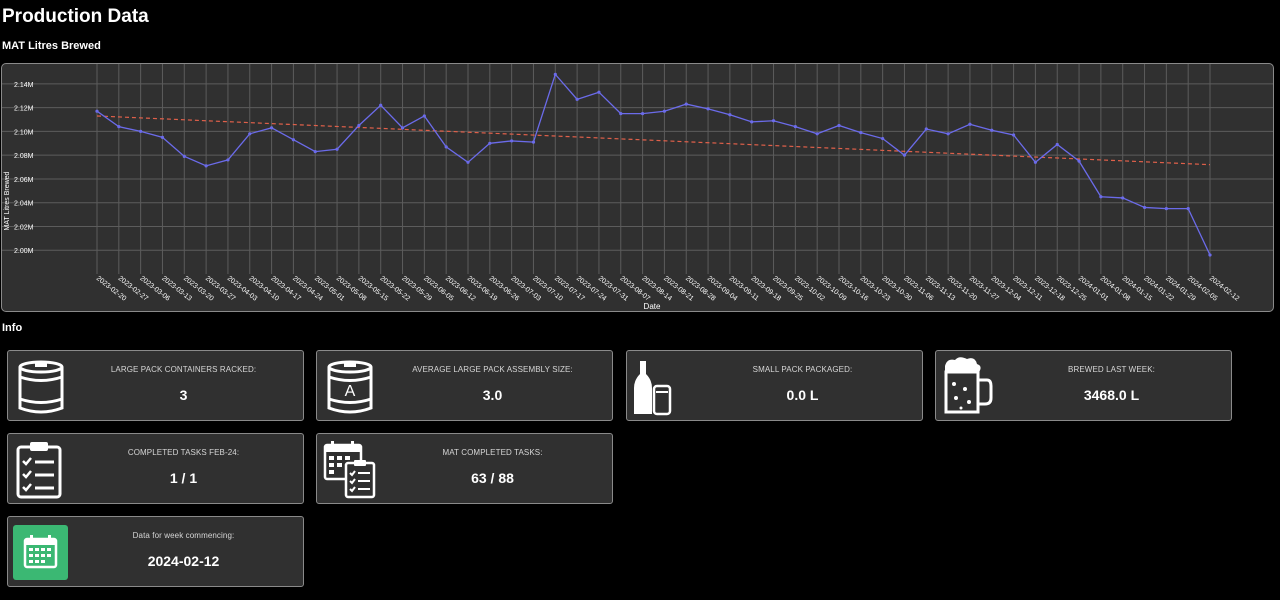 Image resolution: width=1280 pixels, height=600 pixels. What do you see at coordinates (1111, 395) in the screenshot?
I see `card-value: 3468.0 L` at bounding box center [1111, 395].